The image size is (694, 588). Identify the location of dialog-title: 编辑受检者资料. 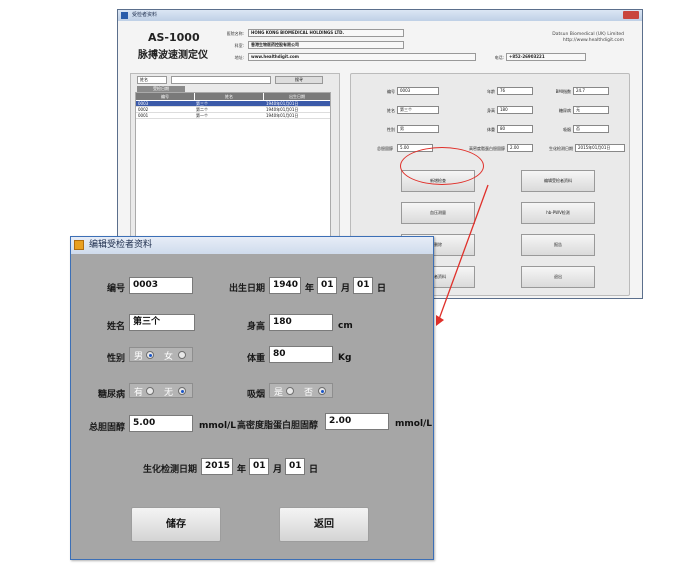
(121, 245).